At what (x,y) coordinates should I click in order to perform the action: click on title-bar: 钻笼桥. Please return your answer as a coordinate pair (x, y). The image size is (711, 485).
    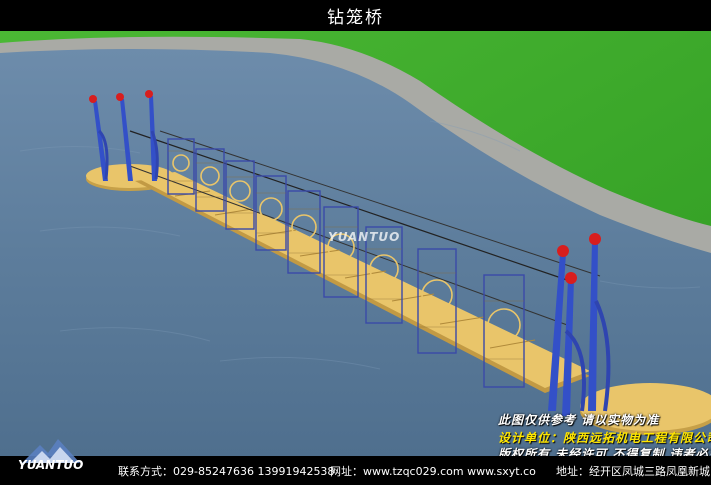
    Looking at the image, I should click on (355, 15).